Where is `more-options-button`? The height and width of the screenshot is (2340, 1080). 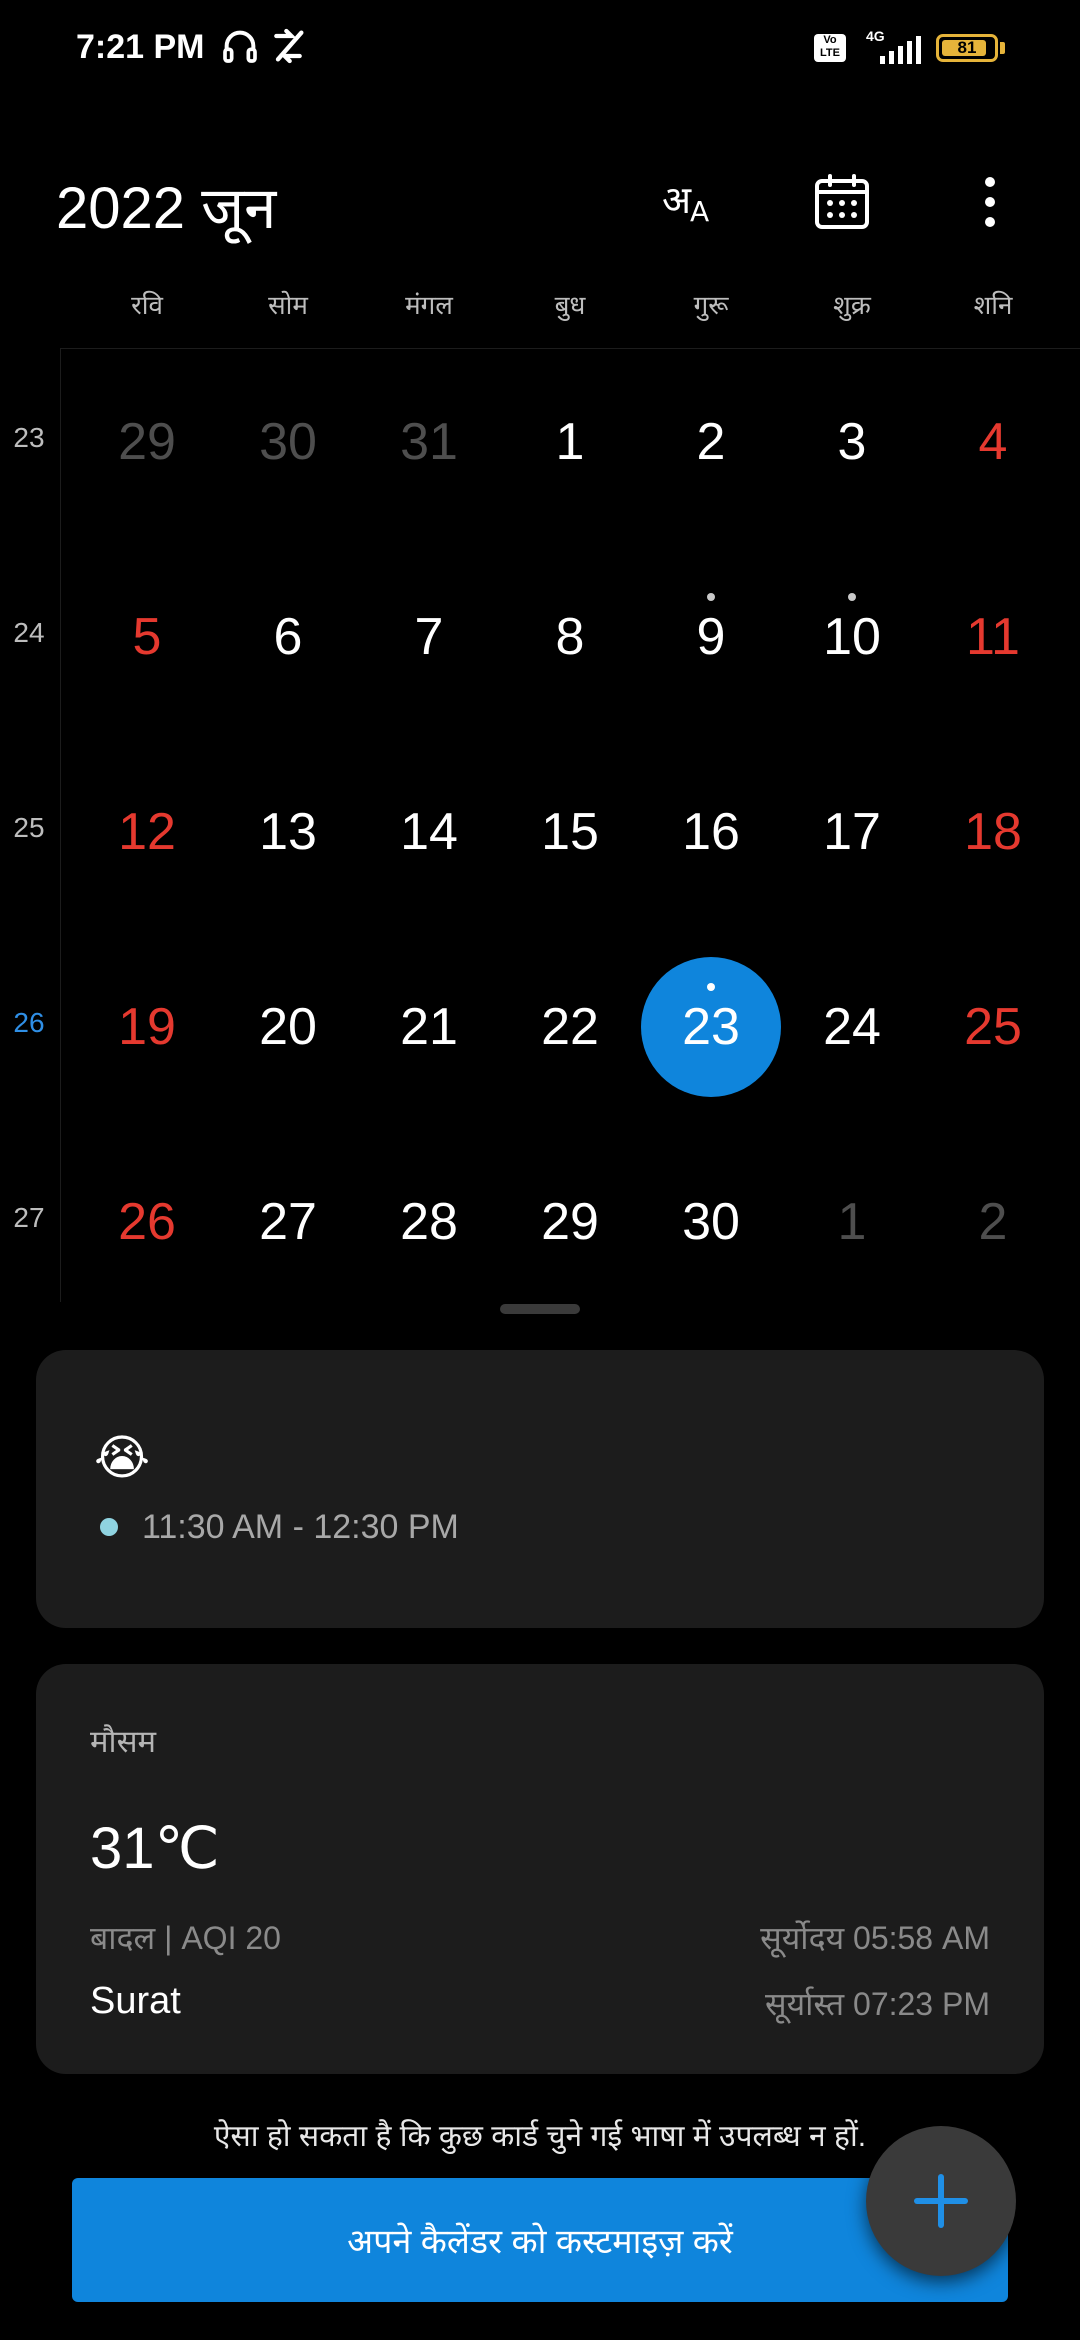 more-options-button is located at coordinates (990, 202).